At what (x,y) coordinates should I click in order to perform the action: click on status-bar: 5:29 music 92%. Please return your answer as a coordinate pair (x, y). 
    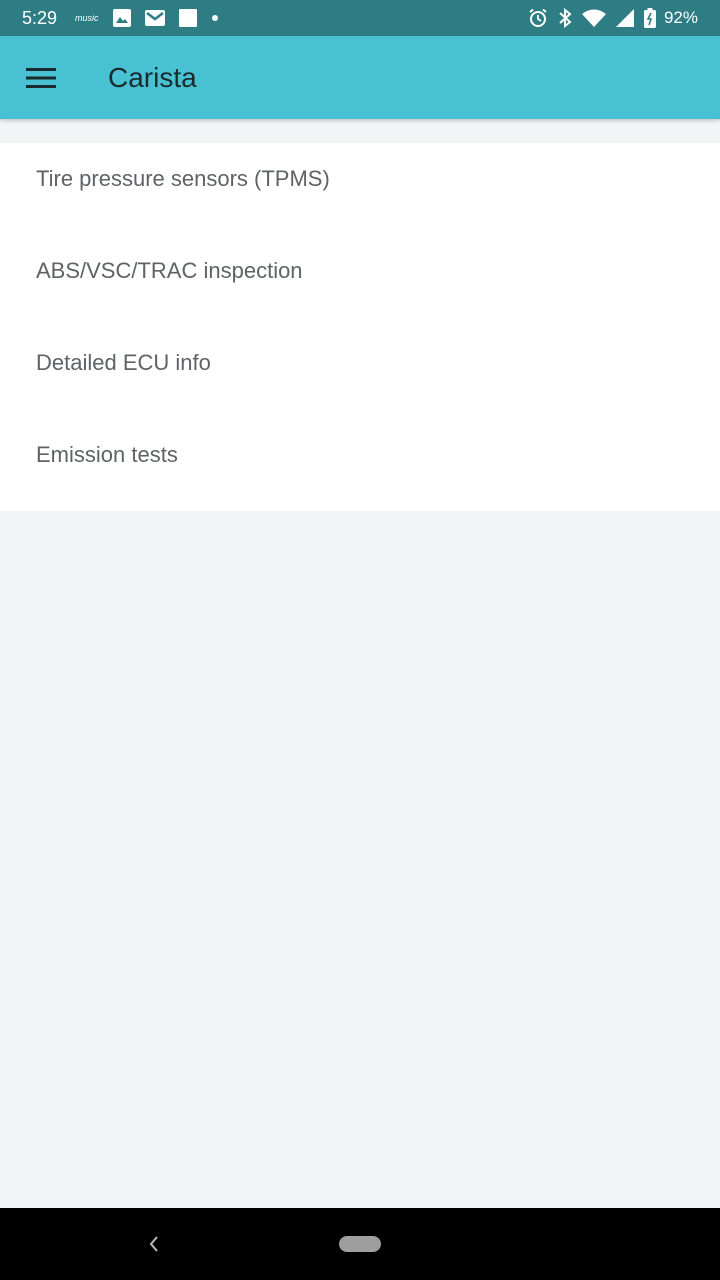
    Looking at the image, I should click on (360, 18).